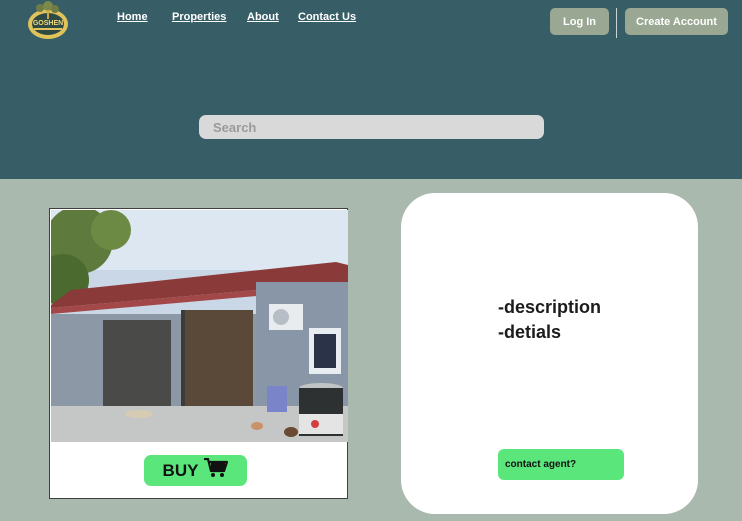 The image size is (742, 521). What do you see at coordinates (616, 23) in the screenshot?
I see `header-divider` at bounding box center [616, 23].